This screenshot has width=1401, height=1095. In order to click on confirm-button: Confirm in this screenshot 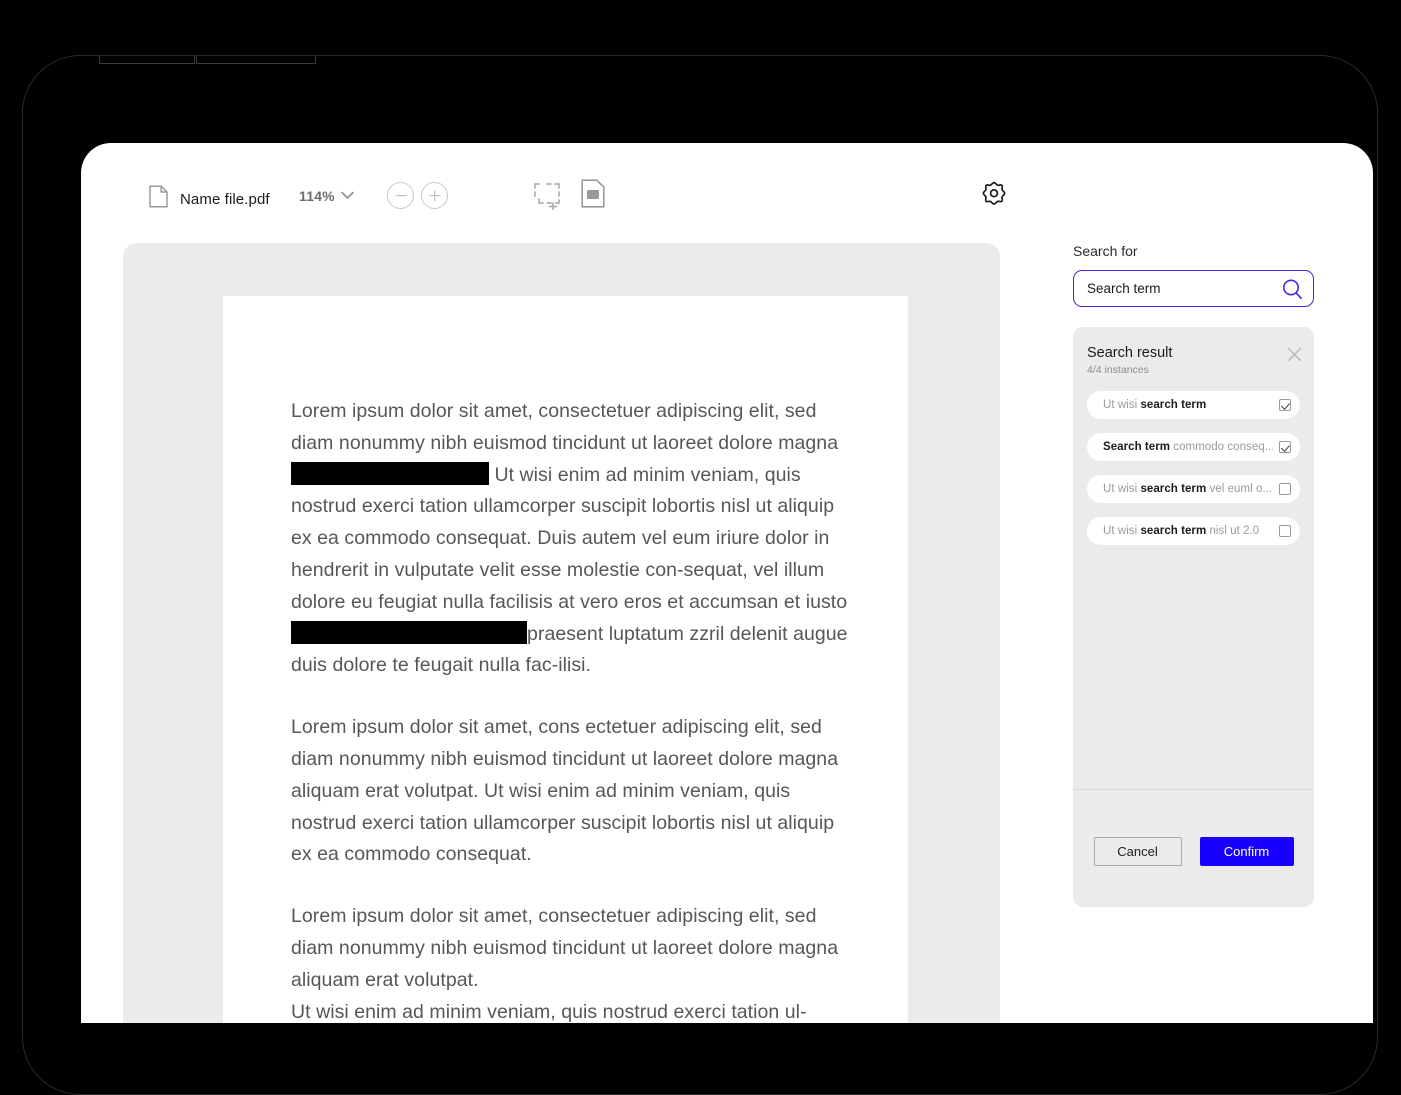, I will do `click(1246, 851)`.